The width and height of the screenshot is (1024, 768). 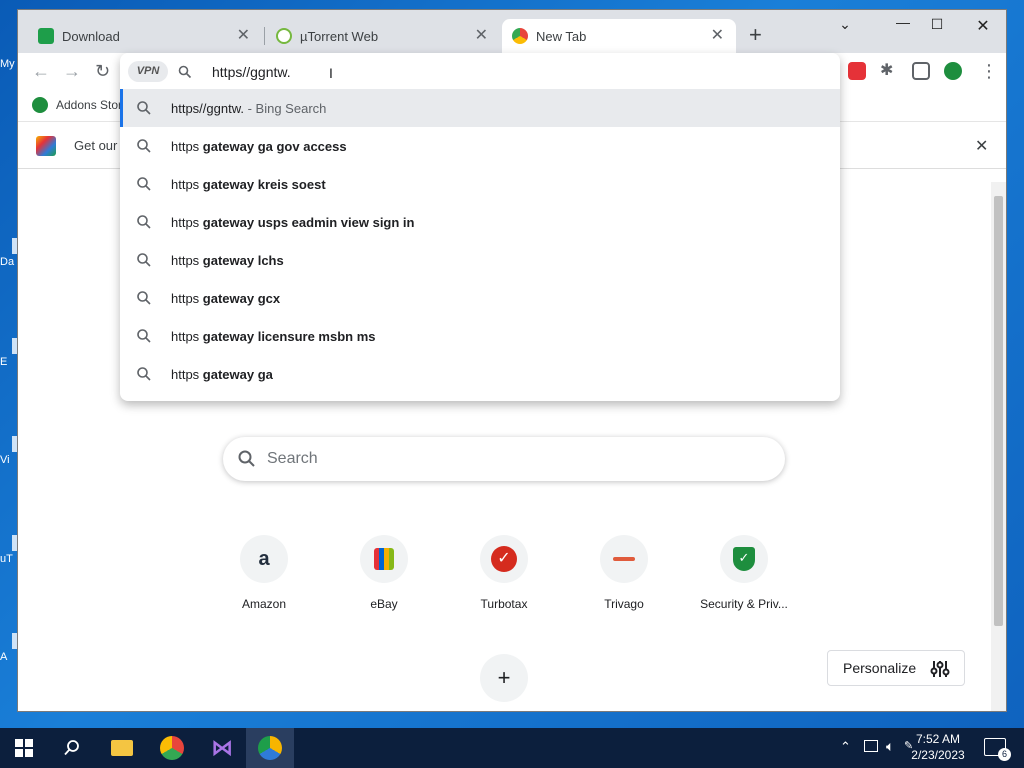 I want to click on suggestion-text: https gateway licensure msbn ms, so click(x=273, y=336).